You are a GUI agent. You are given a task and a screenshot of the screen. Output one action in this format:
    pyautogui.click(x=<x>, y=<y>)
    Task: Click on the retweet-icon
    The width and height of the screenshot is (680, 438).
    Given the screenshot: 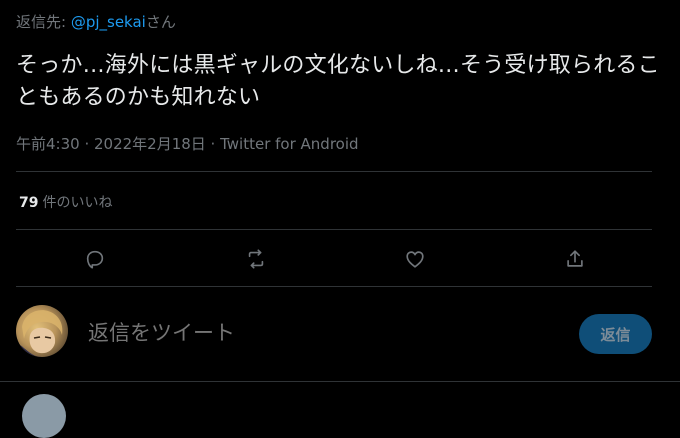 What is the action you would take?
    pyautogui.click(x=256, y=259)
    